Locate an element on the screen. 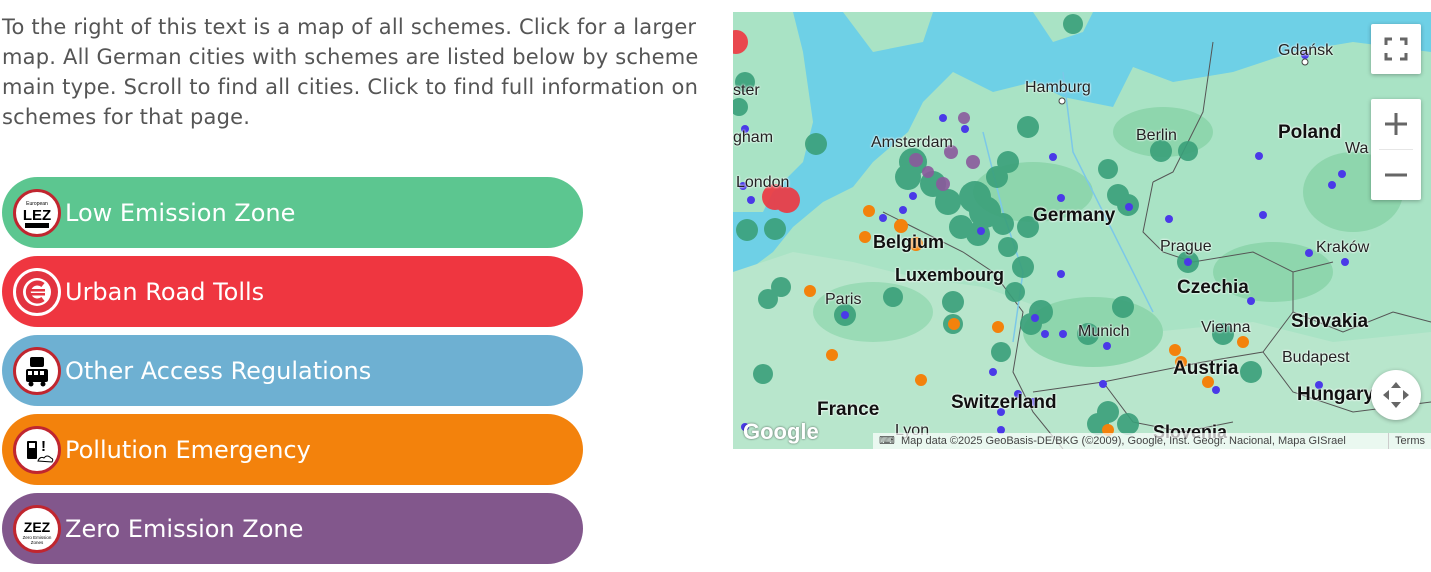 The width and height of the screenshot is (1431, 572). zoom-in-button is located at coordinates (1396, 124).